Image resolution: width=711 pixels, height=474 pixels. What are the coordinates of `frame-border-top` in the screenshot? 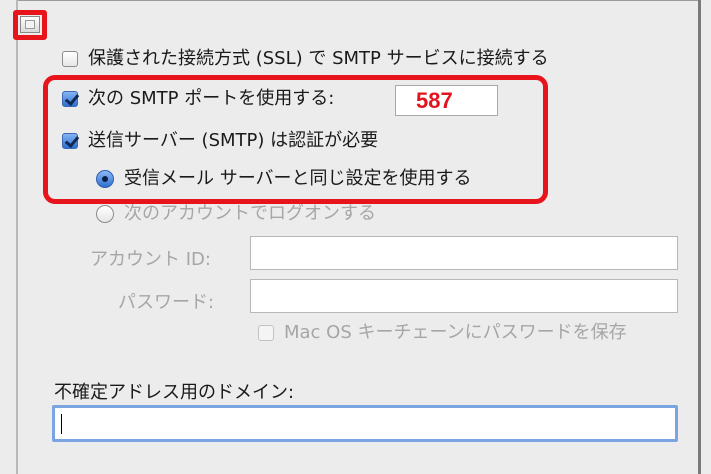 It's located at (358, 0).